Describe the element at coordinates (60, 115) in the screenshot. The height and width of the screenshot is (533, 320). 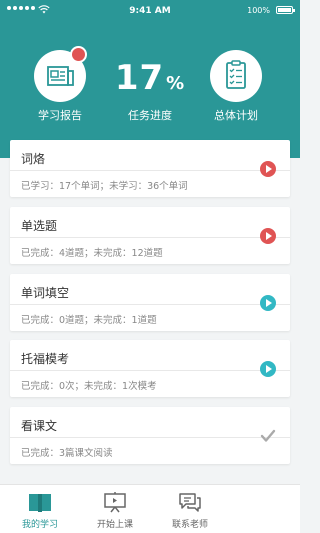
I see `learning-report-label: 学习报告` at that location.